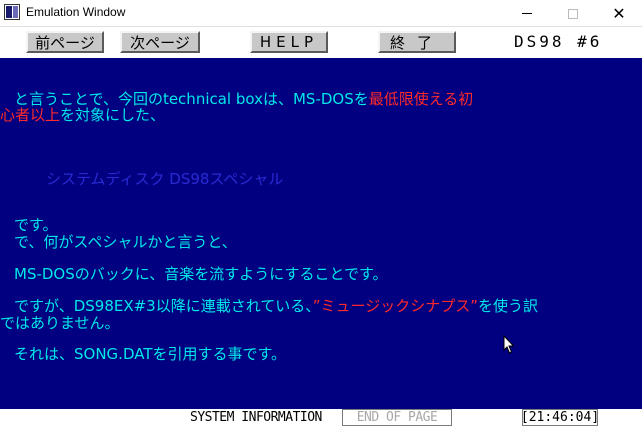  What do you see at coordinates (201, 274) in the screenshot?
I see `text-line-6: MS-DOSのバックに、音楽を流すようにすることです。` at bounding box center [201, 274].